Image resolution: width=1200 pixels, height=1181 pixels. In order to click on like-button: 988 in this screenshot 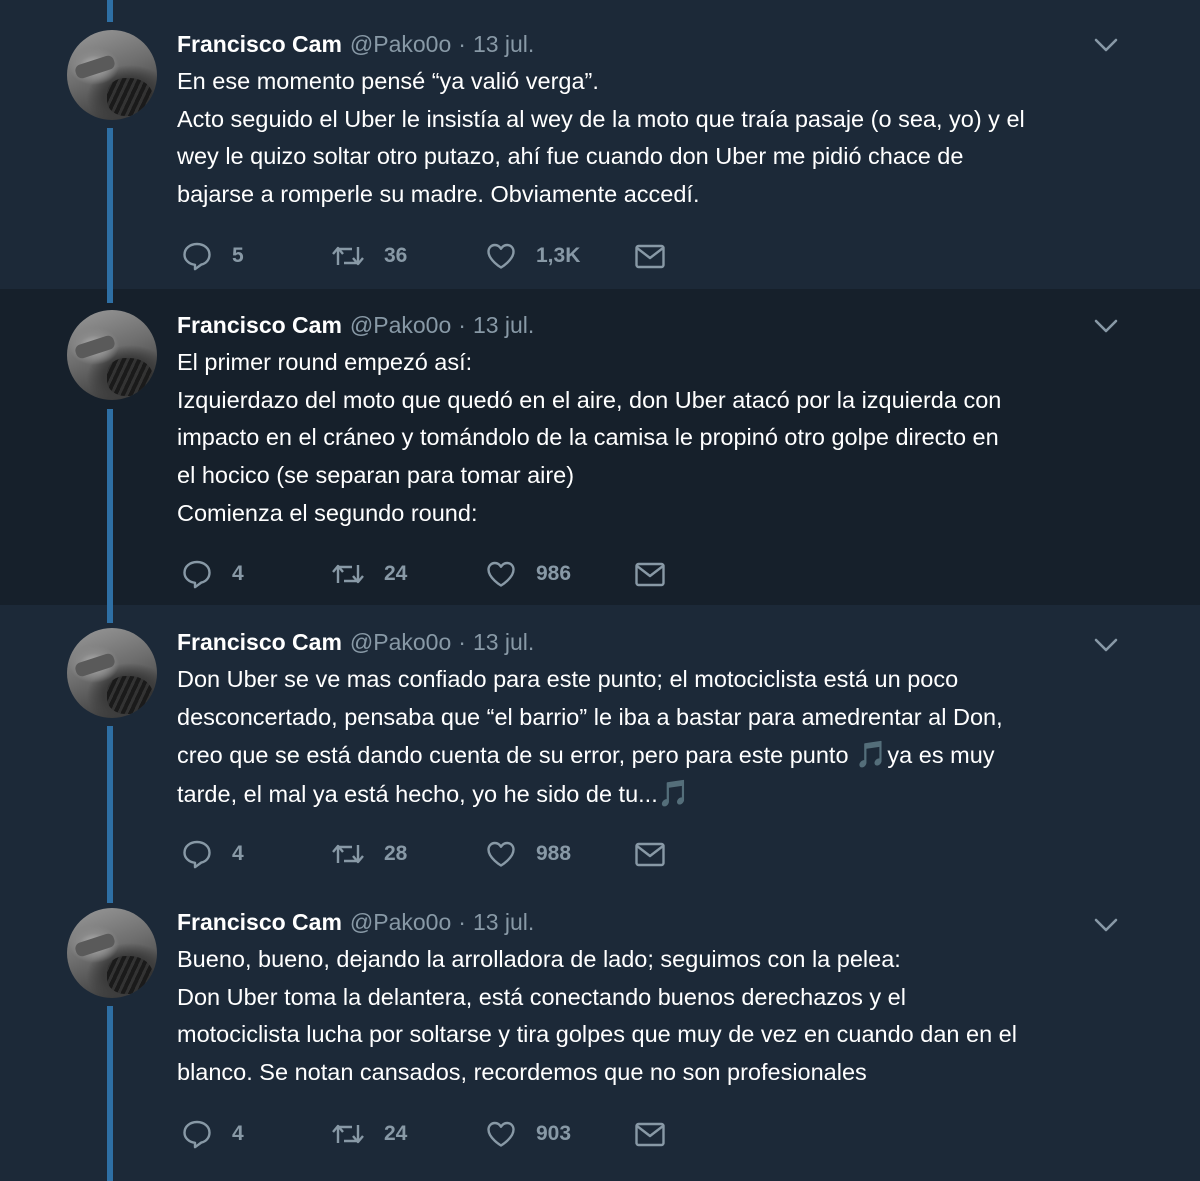, I will do `click(527, 854)`.